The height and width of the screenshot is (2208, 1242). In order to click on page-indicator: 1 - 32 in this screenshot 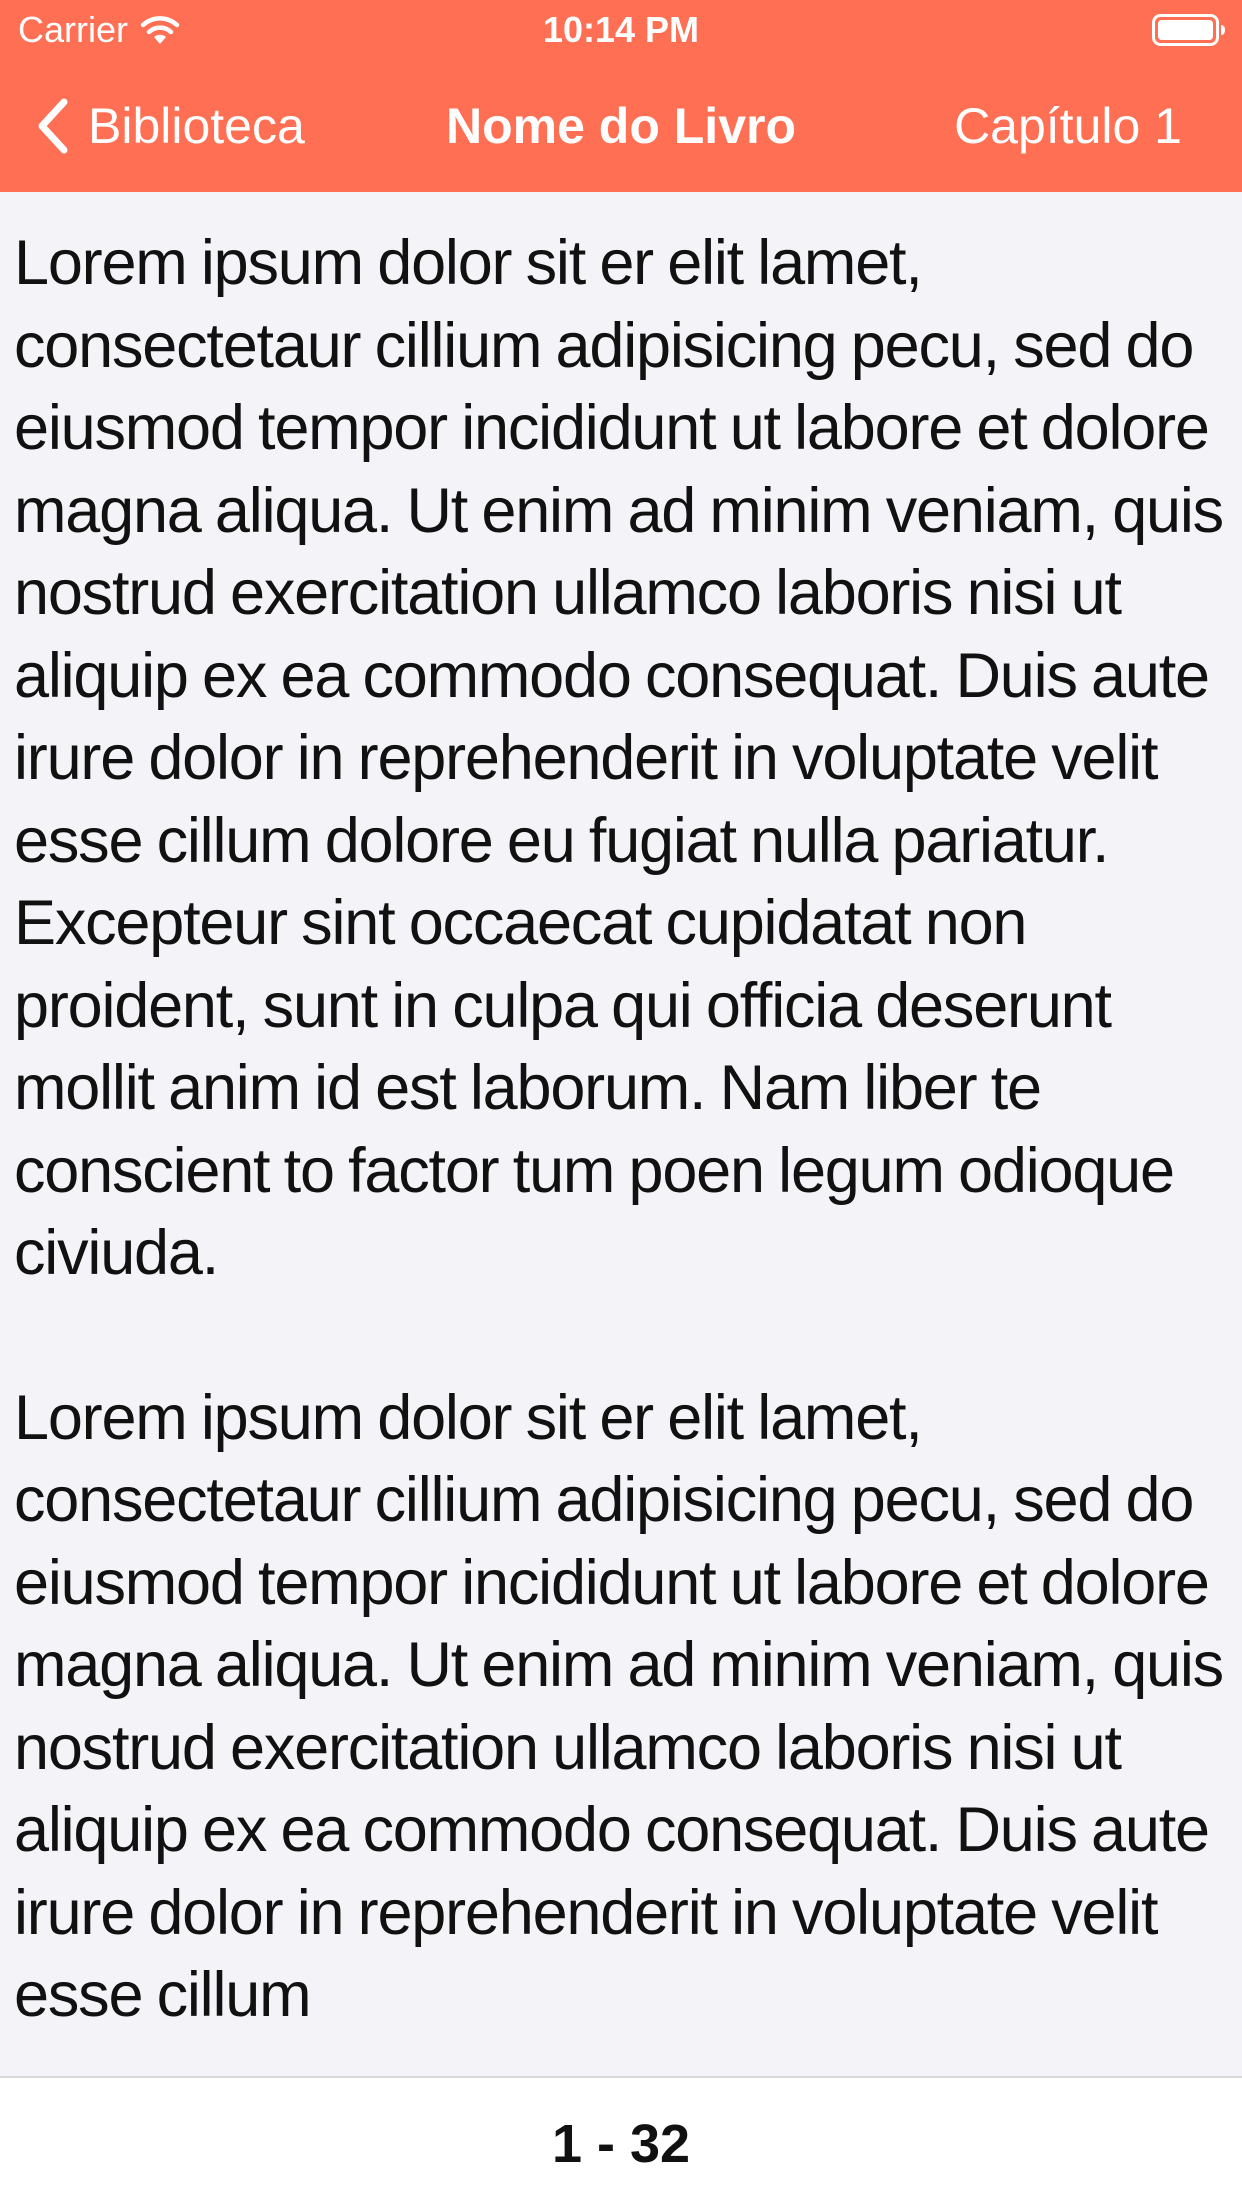, I will do `click(621, 2144)`.